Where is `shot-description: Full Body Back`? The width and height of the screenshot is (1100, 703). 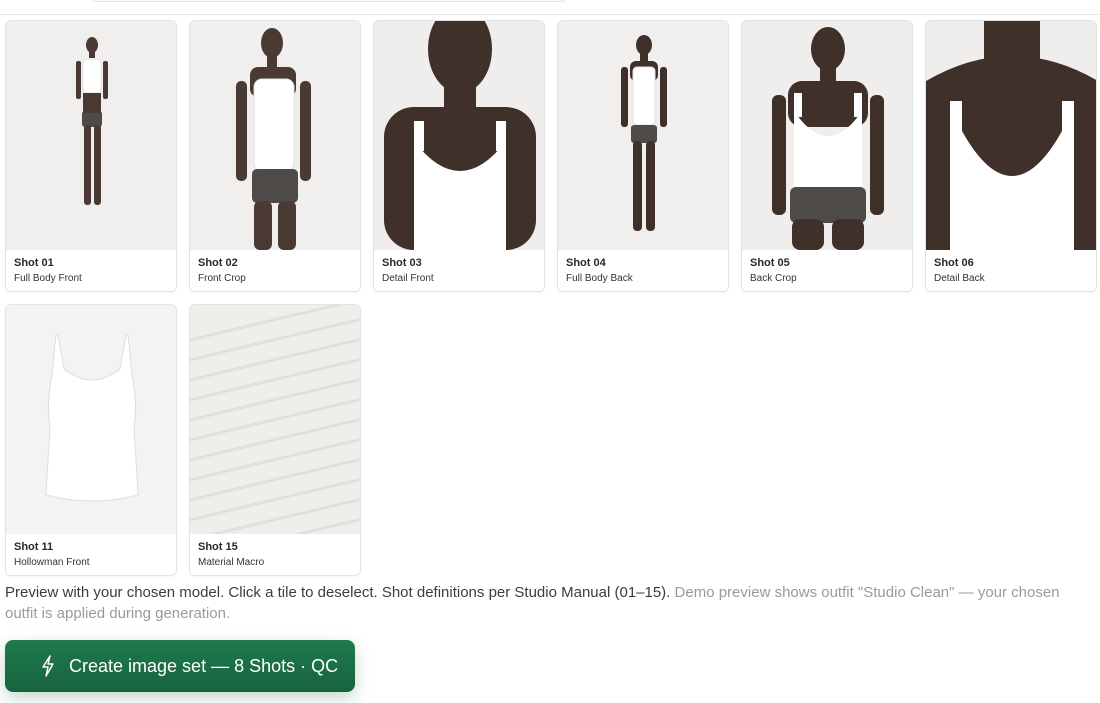
shot-description: Full Body Back is located at coordinates (599, 278).